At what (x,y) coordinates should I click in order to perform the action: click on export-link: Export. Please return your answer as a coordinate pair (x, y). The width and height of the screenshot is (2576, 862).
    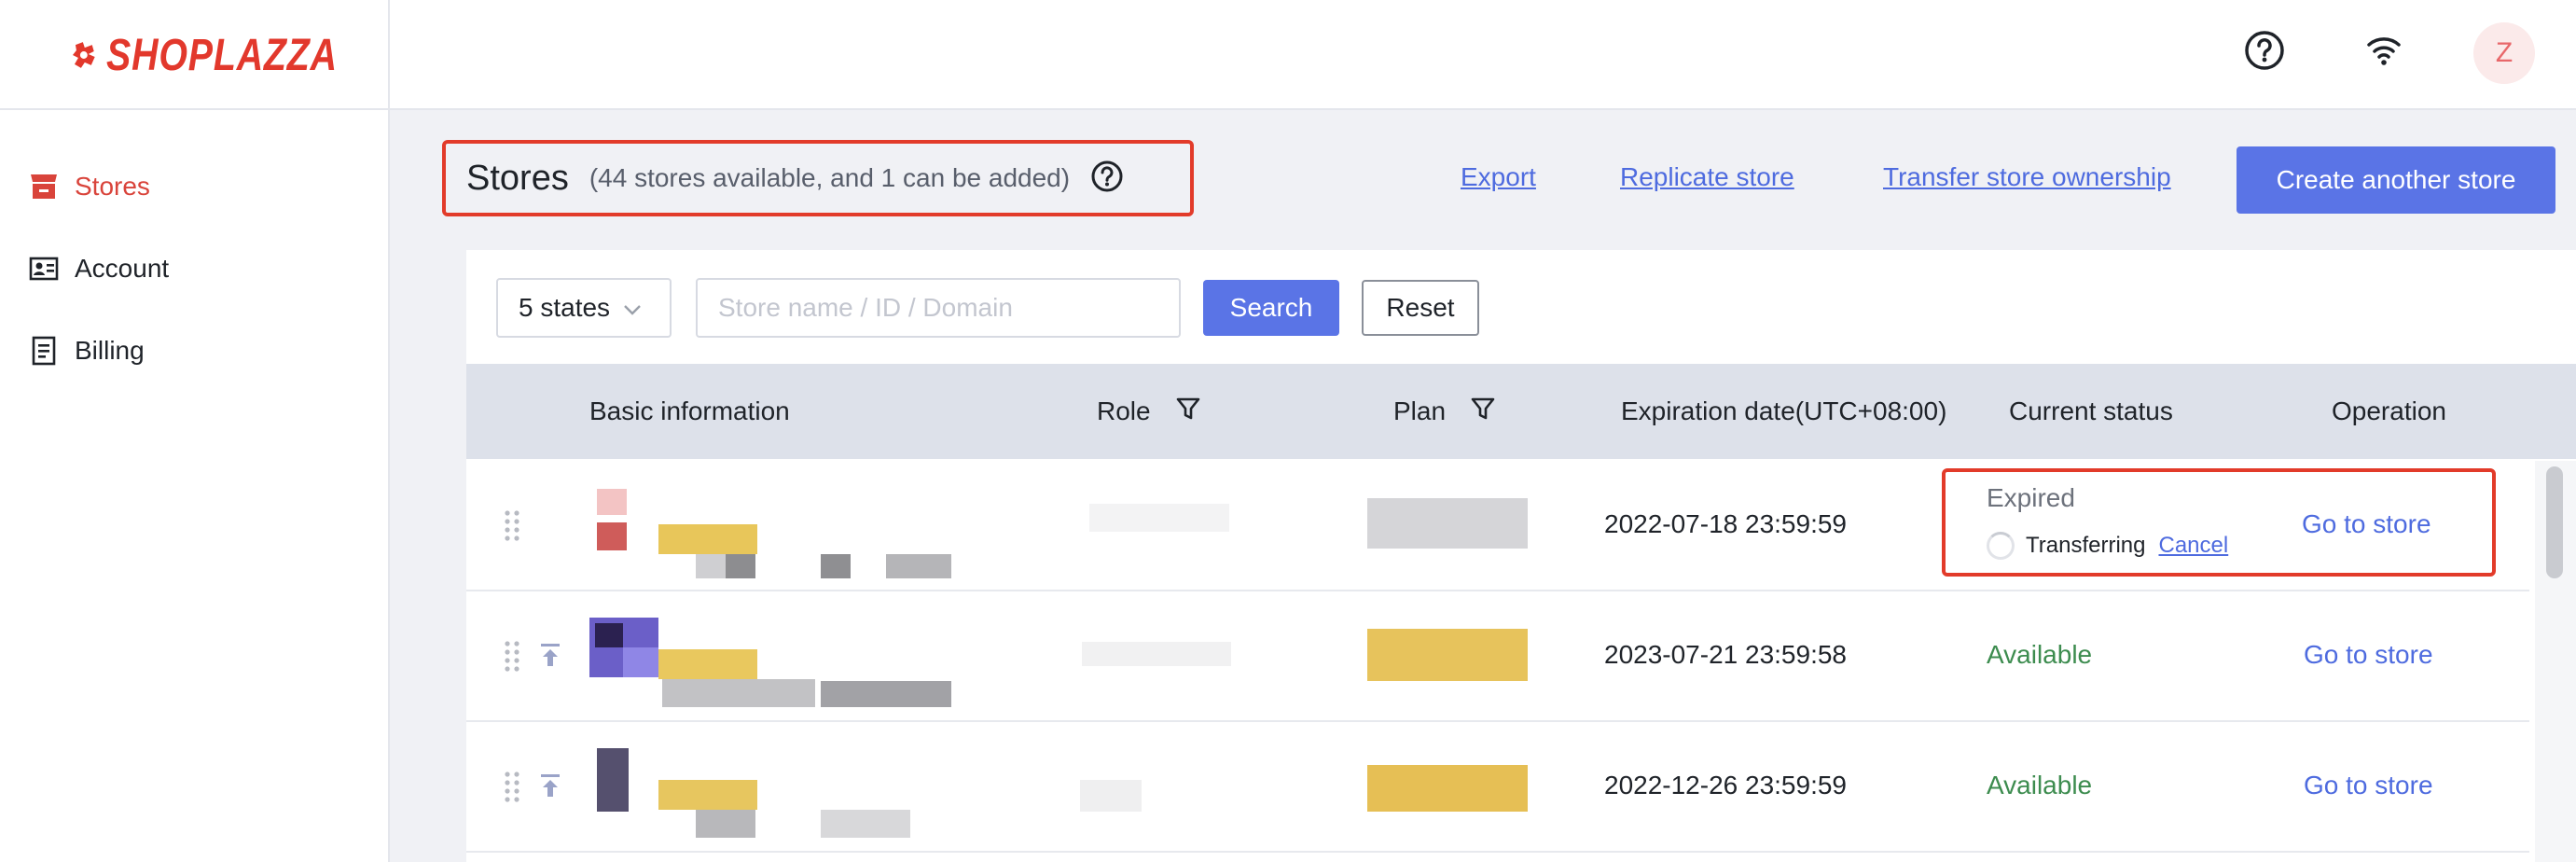
    Looking at the image, I should click on (1498, 177).